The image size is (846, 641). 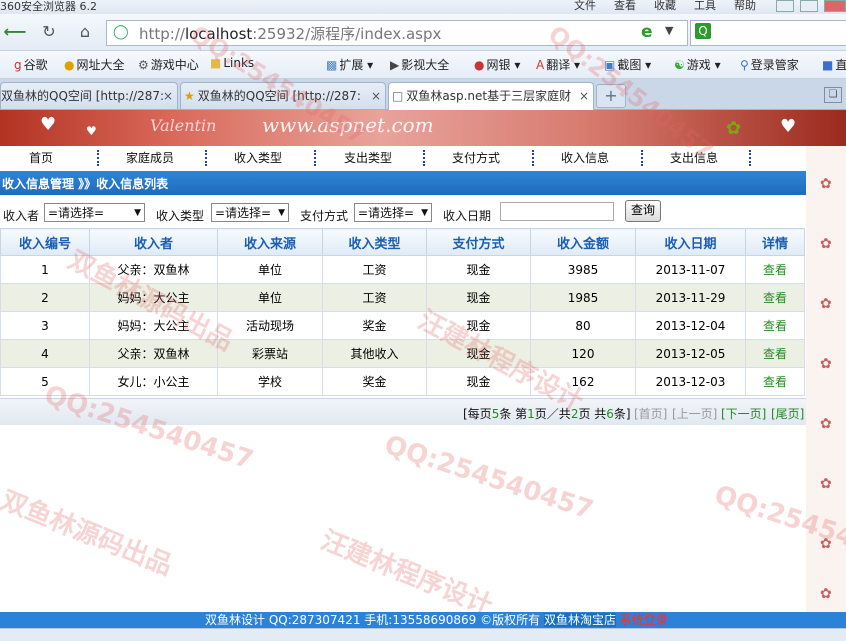 What do you see at coordinates (785, 6) in the screenshot?
I see `minimize-button` at bounding box center [785, 6].